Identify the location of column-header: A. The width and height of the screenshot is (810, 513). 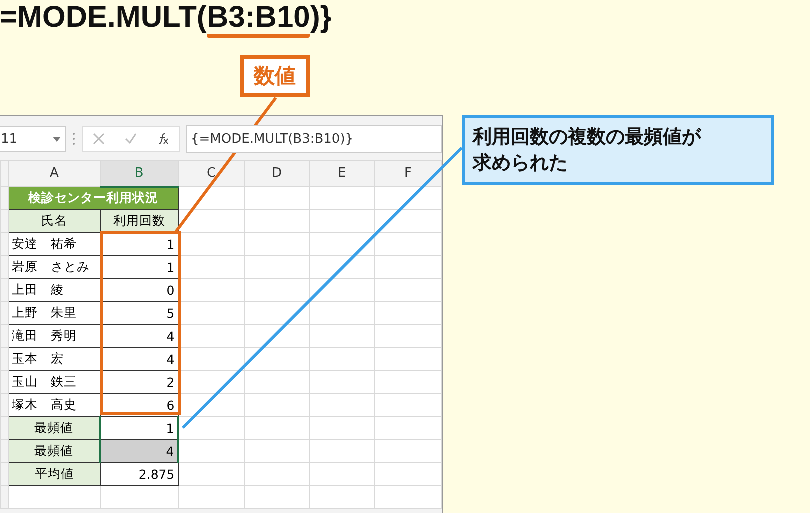
(54, 173).